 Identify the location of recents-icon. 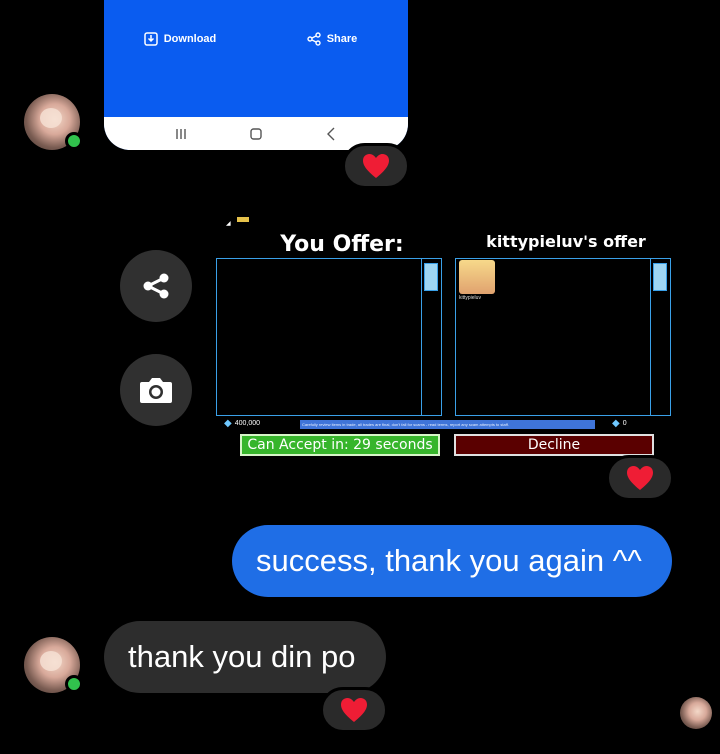
(181, 134).